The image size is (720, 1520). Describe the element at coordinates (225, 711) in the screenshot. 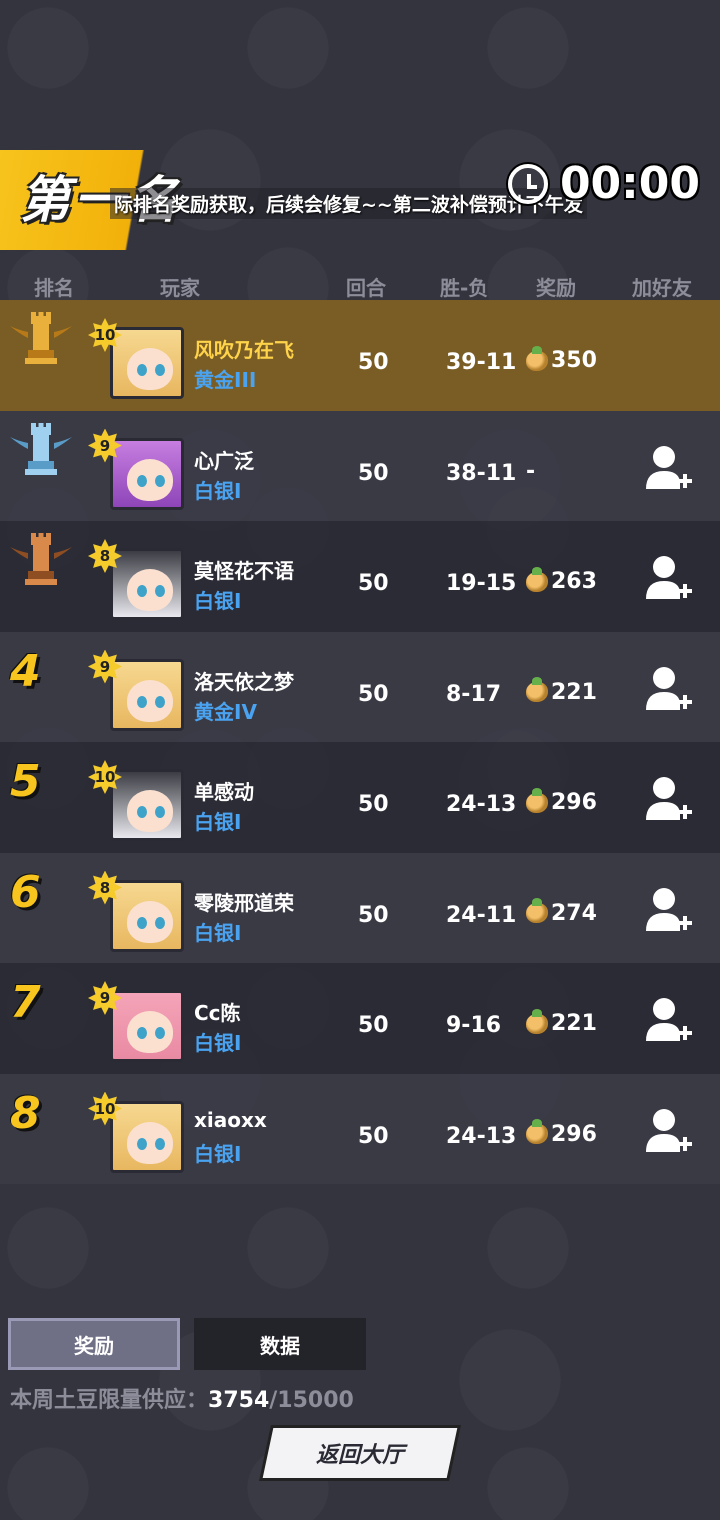

I see `player-tier: 黄金IV` at that location.